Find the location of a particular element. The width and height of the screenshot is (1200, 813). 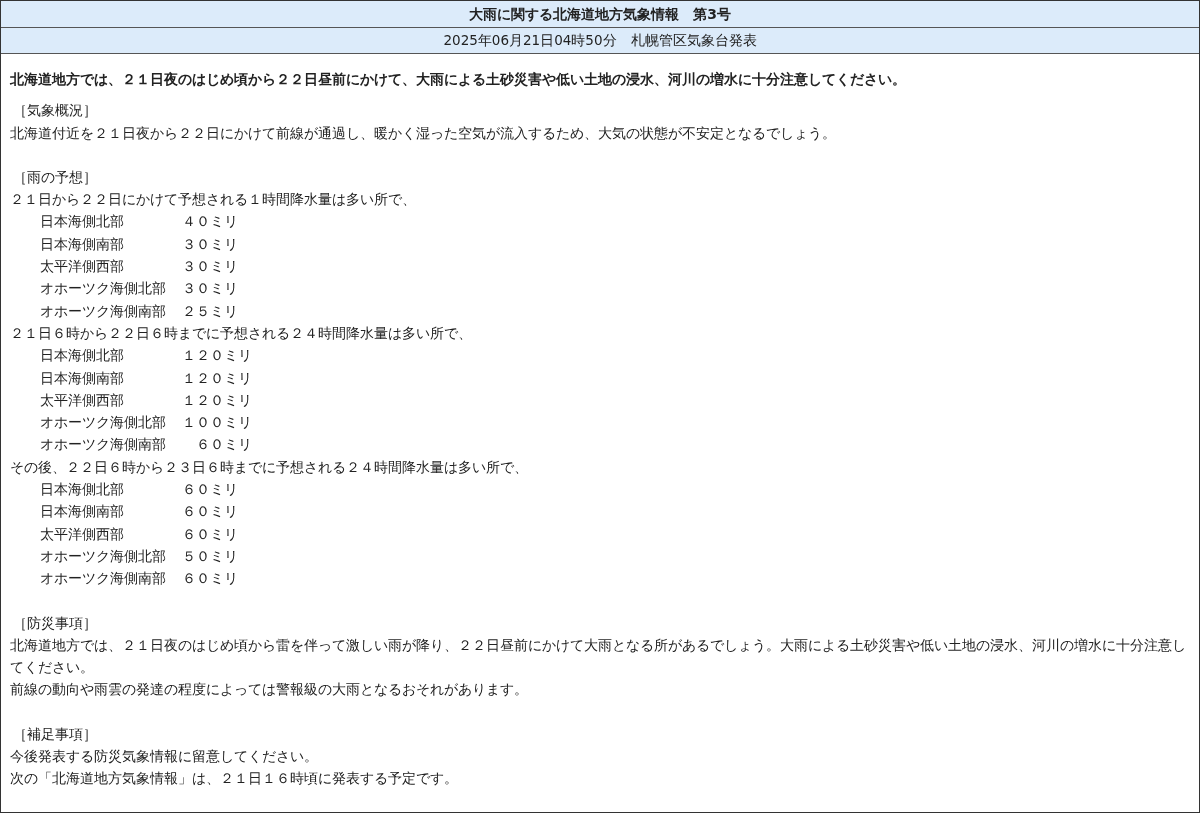

body-text: ２１日６時から２２日６時までに予想される２４時間降水量は多い所で、 is located at coordinates (241, 333).